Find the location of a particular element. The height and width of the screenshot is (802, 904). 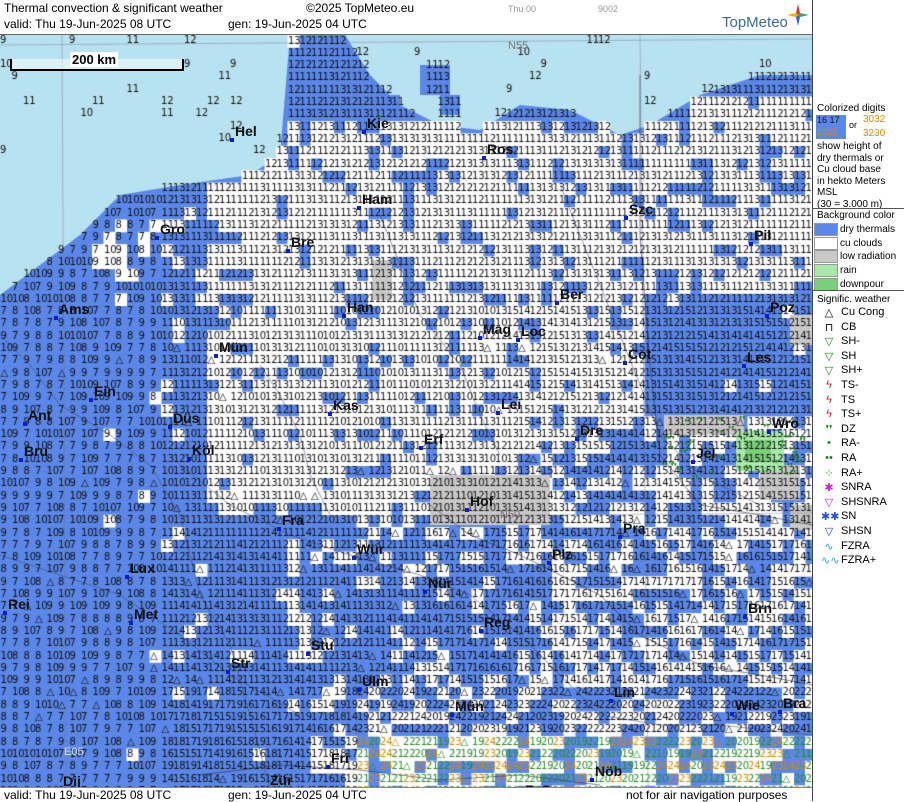

lat-label-n55: N55 is located at coordinates (518, 46).